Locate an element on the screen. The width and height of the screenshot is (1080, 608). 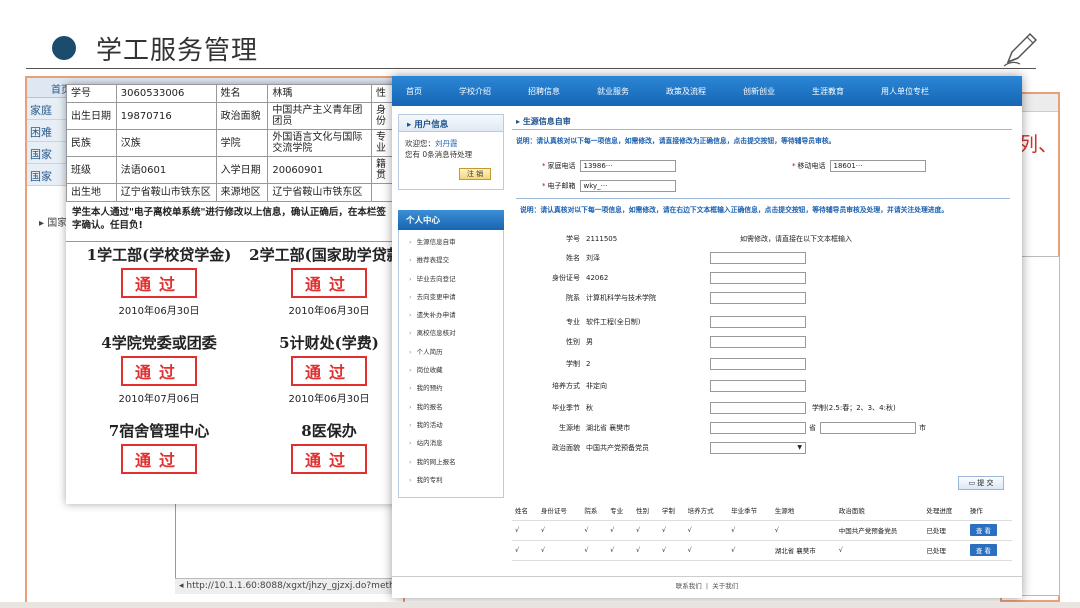
cell: 已处理 is located at coordinates (945, 550).